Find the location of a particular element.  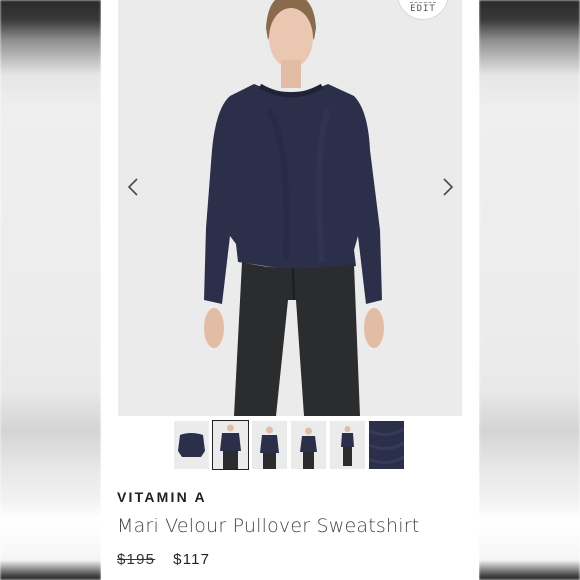

chevron-right-icon is located at coordinates (448, 187).